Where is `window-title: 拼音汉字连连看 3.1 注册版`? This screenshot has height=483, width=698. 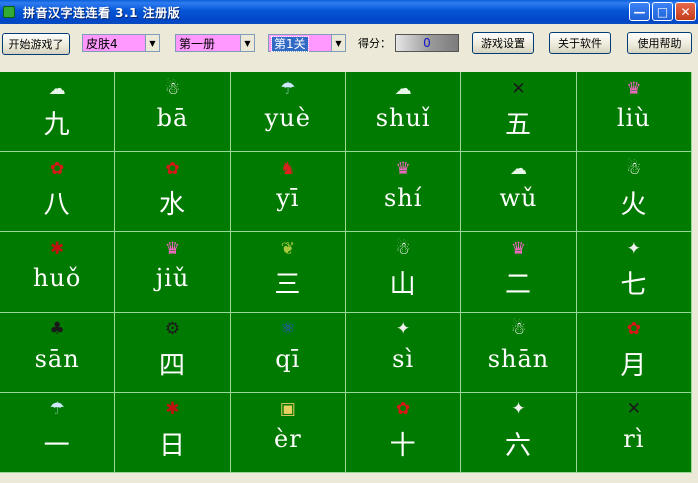
window-title: 拼音汉字连连看 3.1 注册版 is located at coordinates (102, 12).